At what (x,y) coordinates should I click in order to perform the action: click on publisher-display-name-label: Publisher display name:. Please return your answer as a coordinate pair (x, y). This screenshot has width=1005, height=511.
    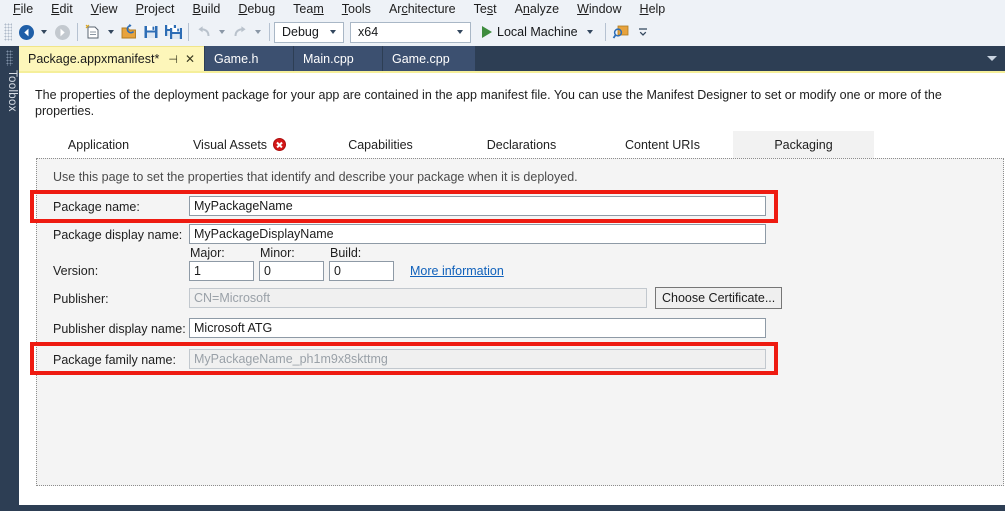
    Looking at the image, I should click on (119, 329).